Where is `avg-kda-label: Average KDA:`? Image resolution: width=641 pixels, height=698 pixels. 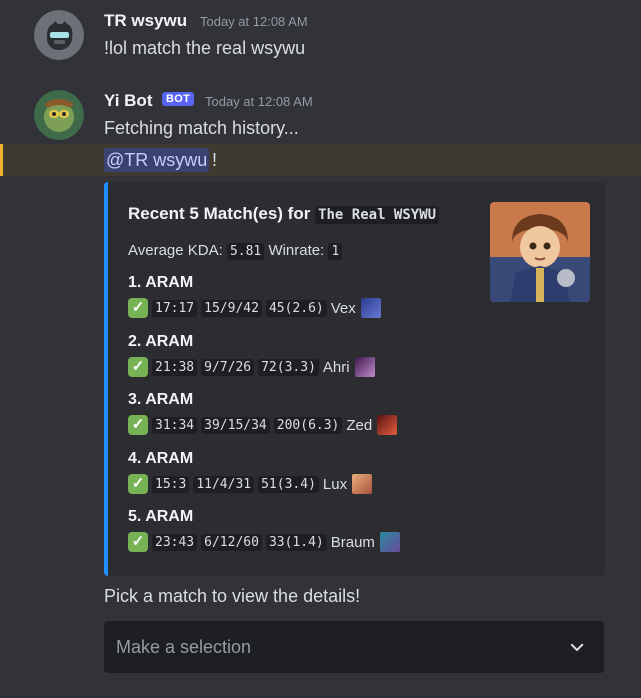
avg-kda-label: Average KDA: is located at coordinates (175, 250).